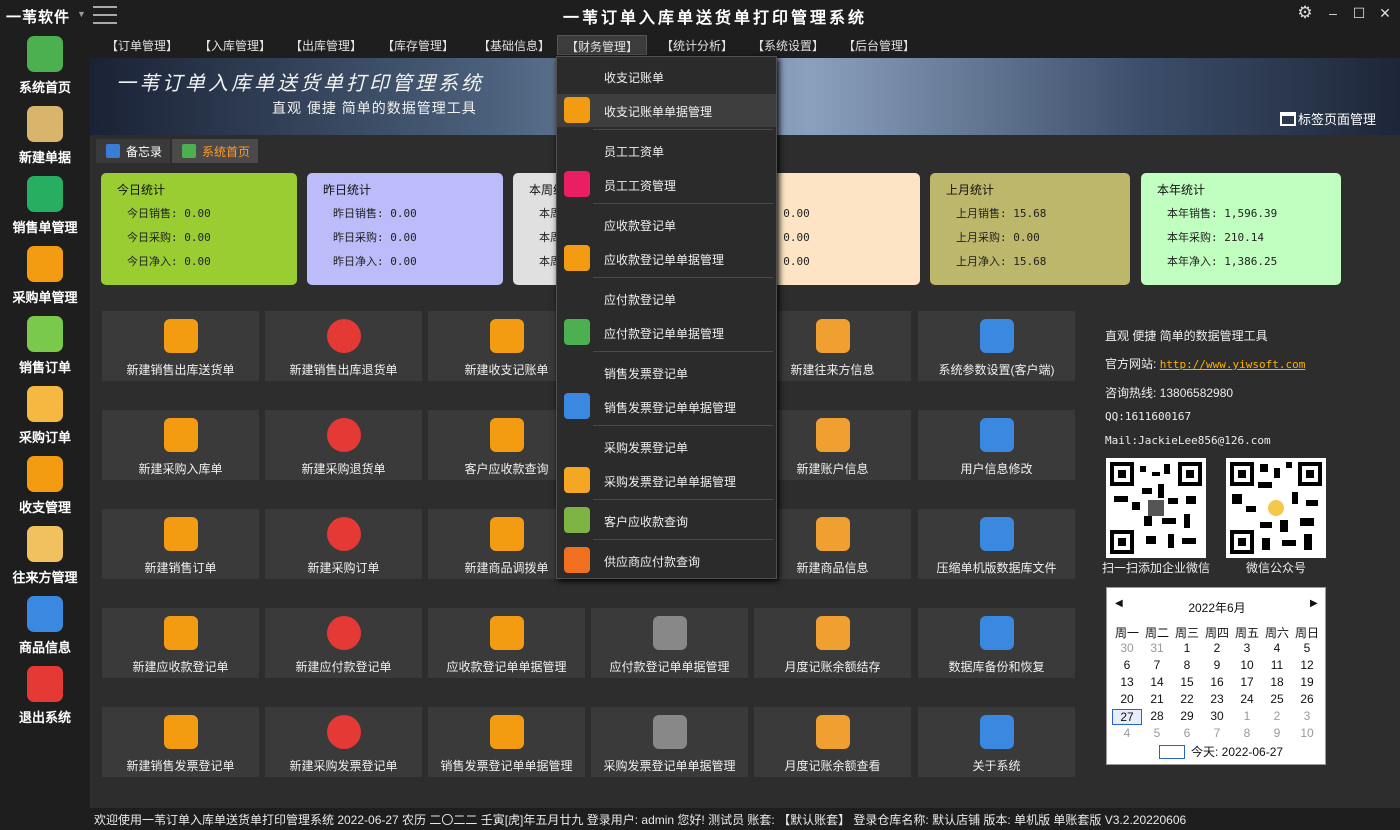 This screenshot has width=1400, height=830. I want to click on tile-3-3: 应付款登记单单据管理, so click(669, 643).